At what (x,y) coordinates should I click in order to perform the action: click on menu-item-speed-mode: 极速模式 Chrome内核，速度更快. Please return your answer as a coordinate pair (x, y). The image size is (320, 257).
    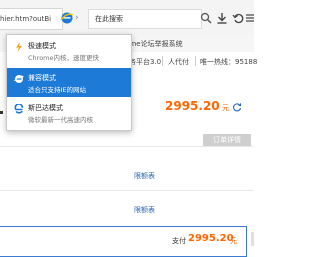
    Looking at the image, I should click on (69, 50).